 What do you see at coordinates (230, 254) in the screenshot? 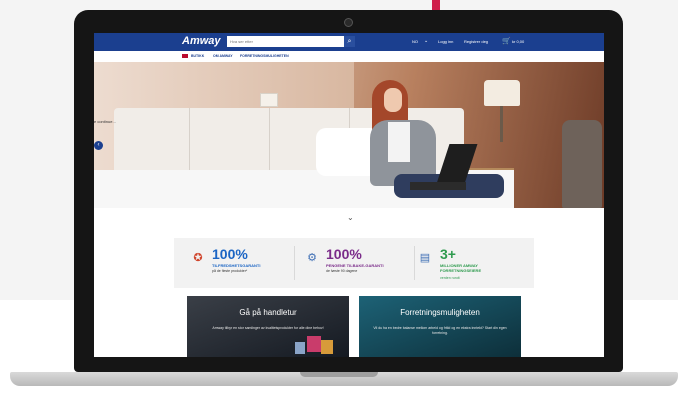
I see `guarantee-big-1: 100%` at bounding box center [230, 254].